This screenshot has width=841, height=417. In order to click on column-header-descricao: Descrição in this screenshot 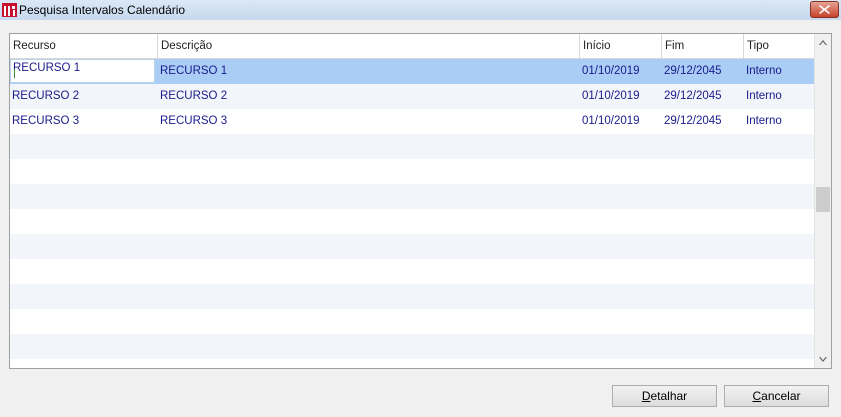, I will do `click(369, 46)`.